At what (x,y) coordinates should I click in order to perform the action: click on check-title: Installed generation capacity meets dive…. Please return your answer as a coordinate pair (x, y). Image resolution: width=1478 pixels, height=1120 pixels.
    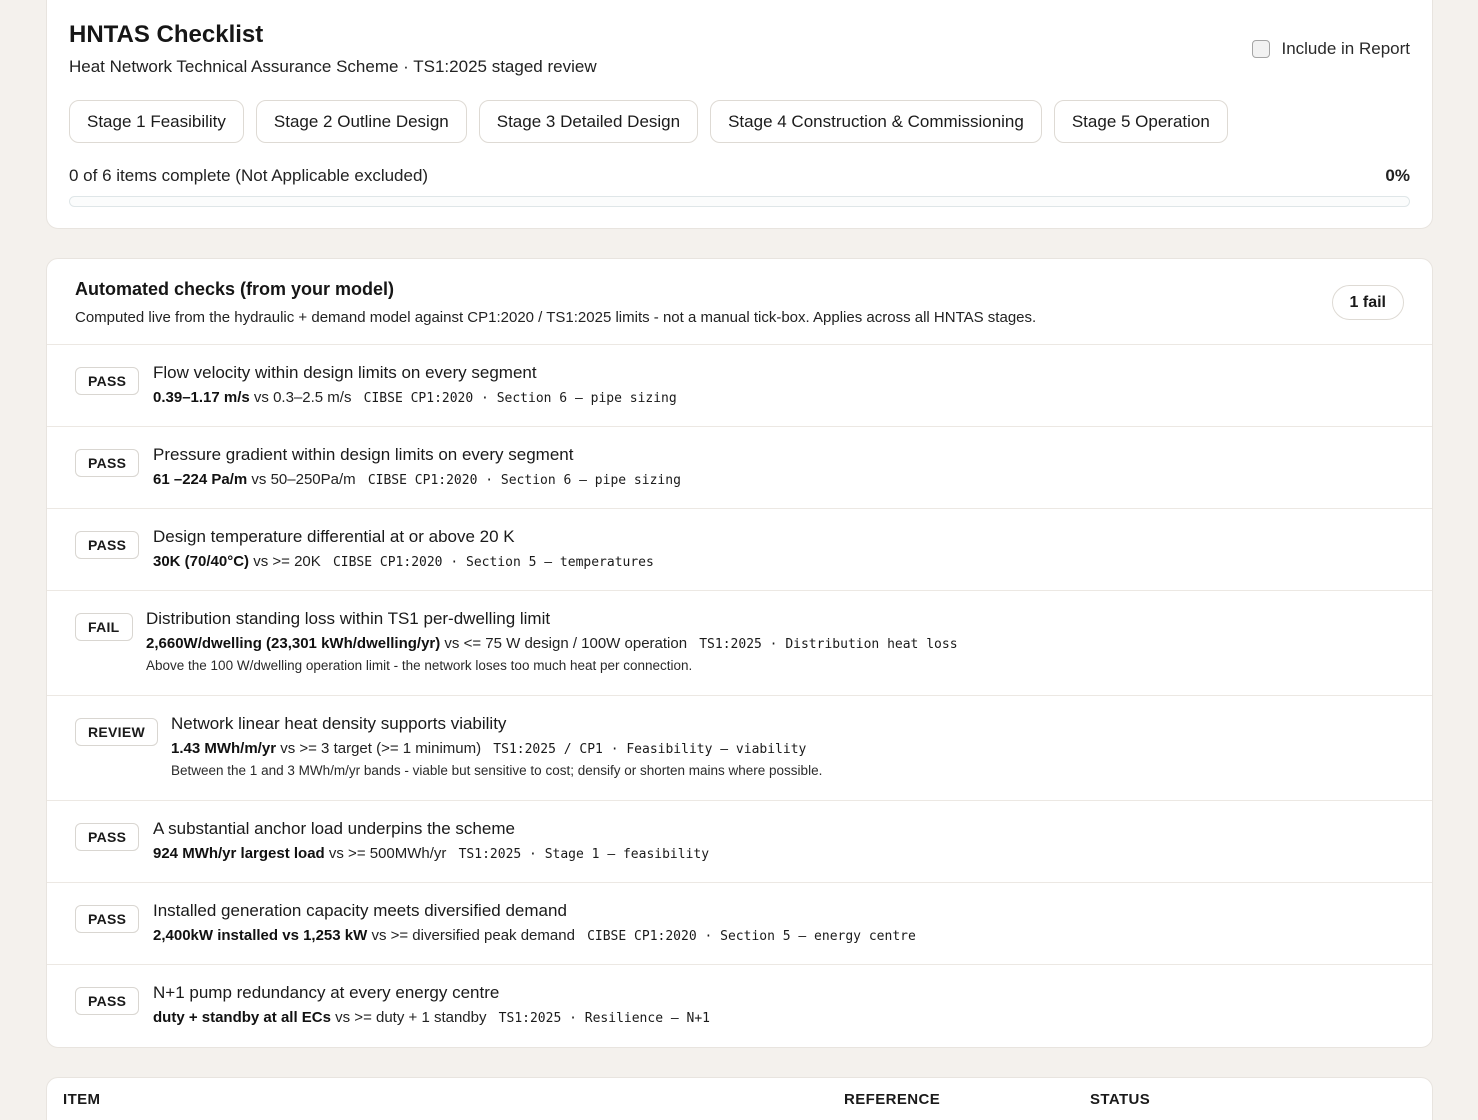
    Looking at the image, I should click on (360, 910).